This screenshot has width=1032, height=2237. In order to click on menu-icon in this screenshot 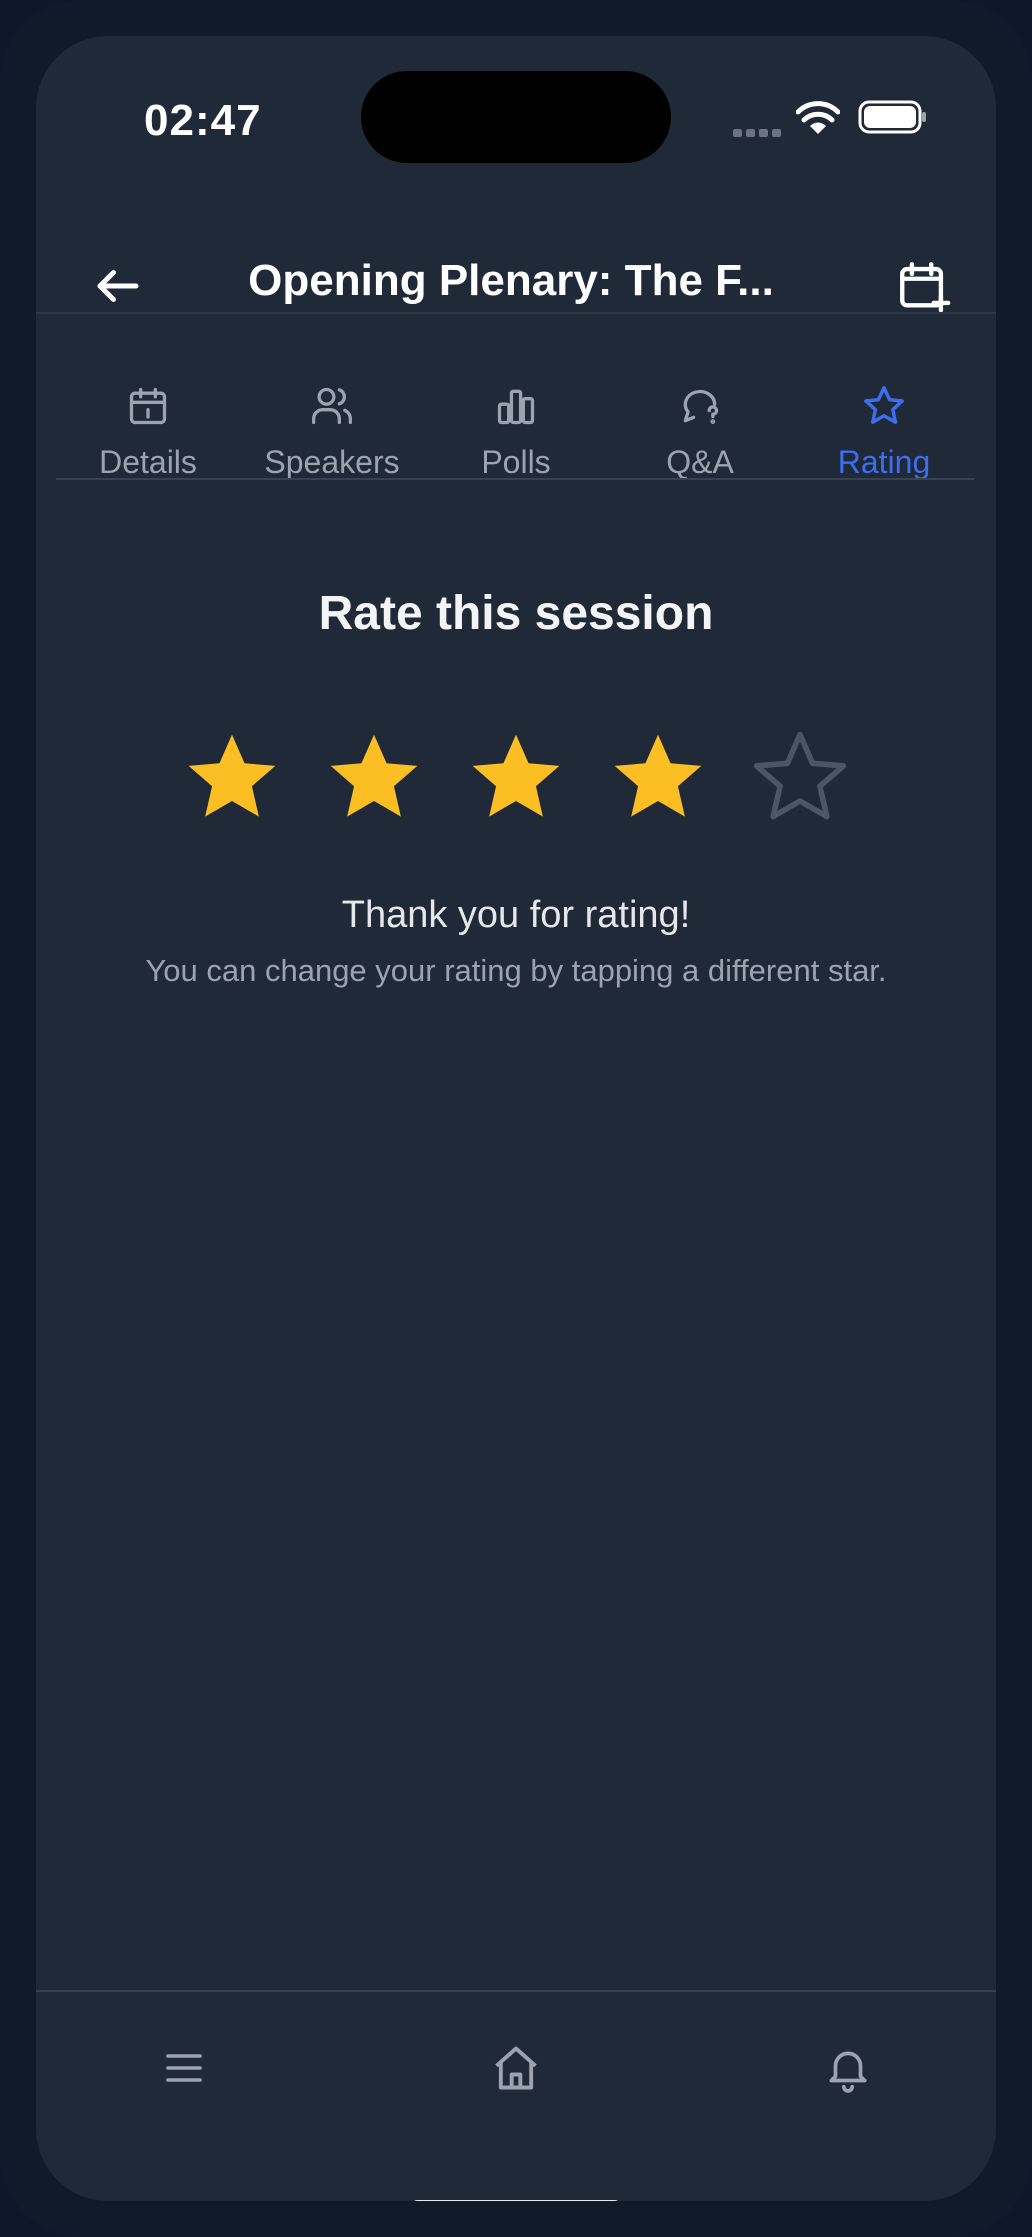, I will do `click(184, 2068)`.